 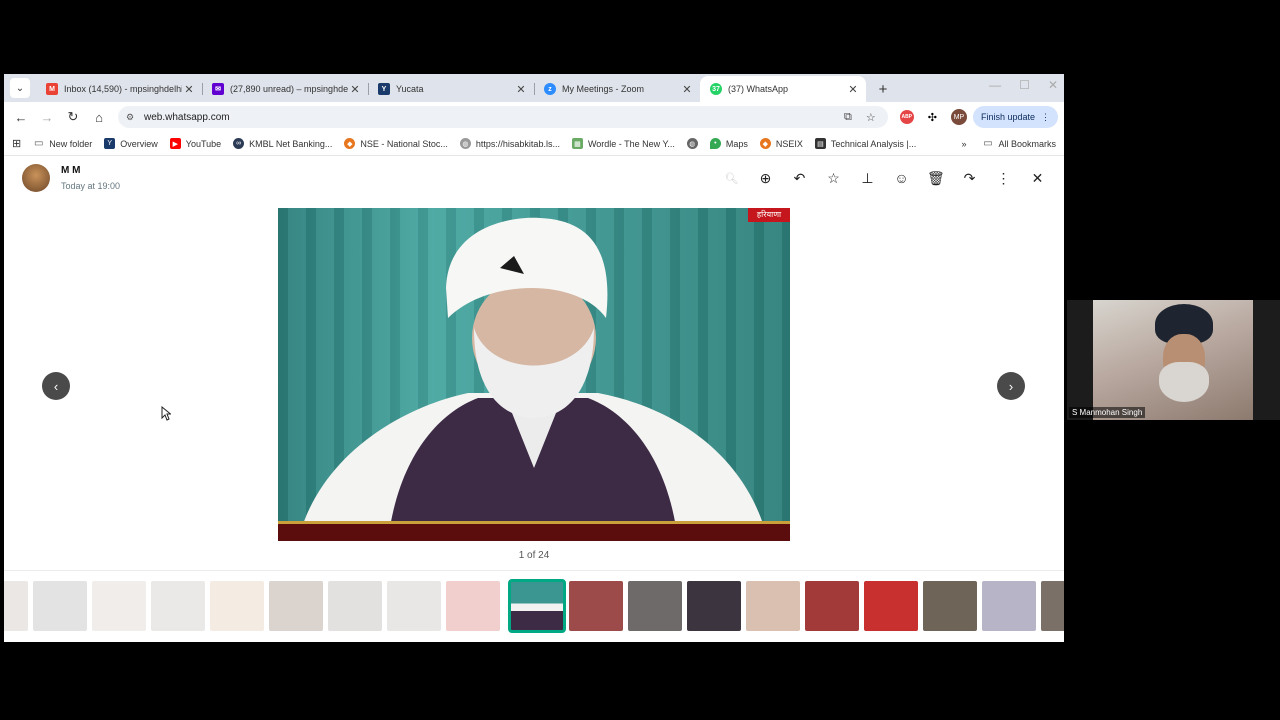 What do you see at coordinates (820, 143) in the screenshot?
I see `technical-icon: ▤` at bounding box center [820, 143].